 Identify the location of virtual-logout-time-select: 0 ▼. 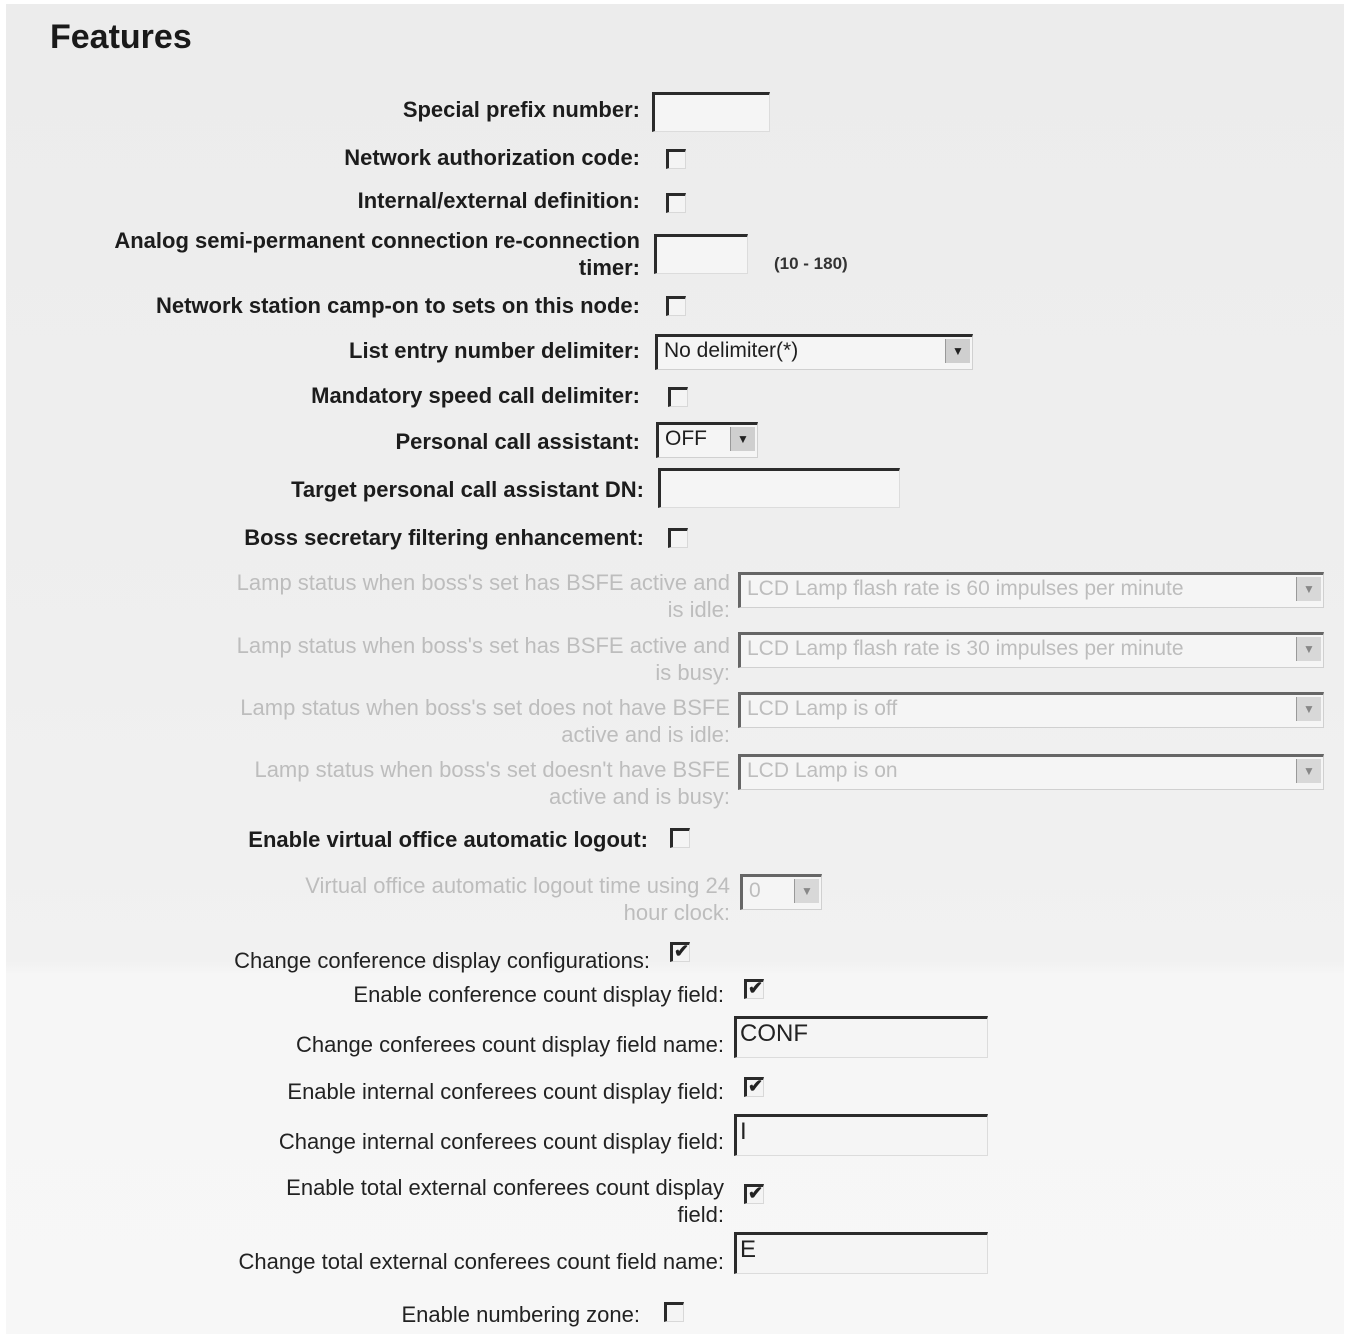
(781, 892).